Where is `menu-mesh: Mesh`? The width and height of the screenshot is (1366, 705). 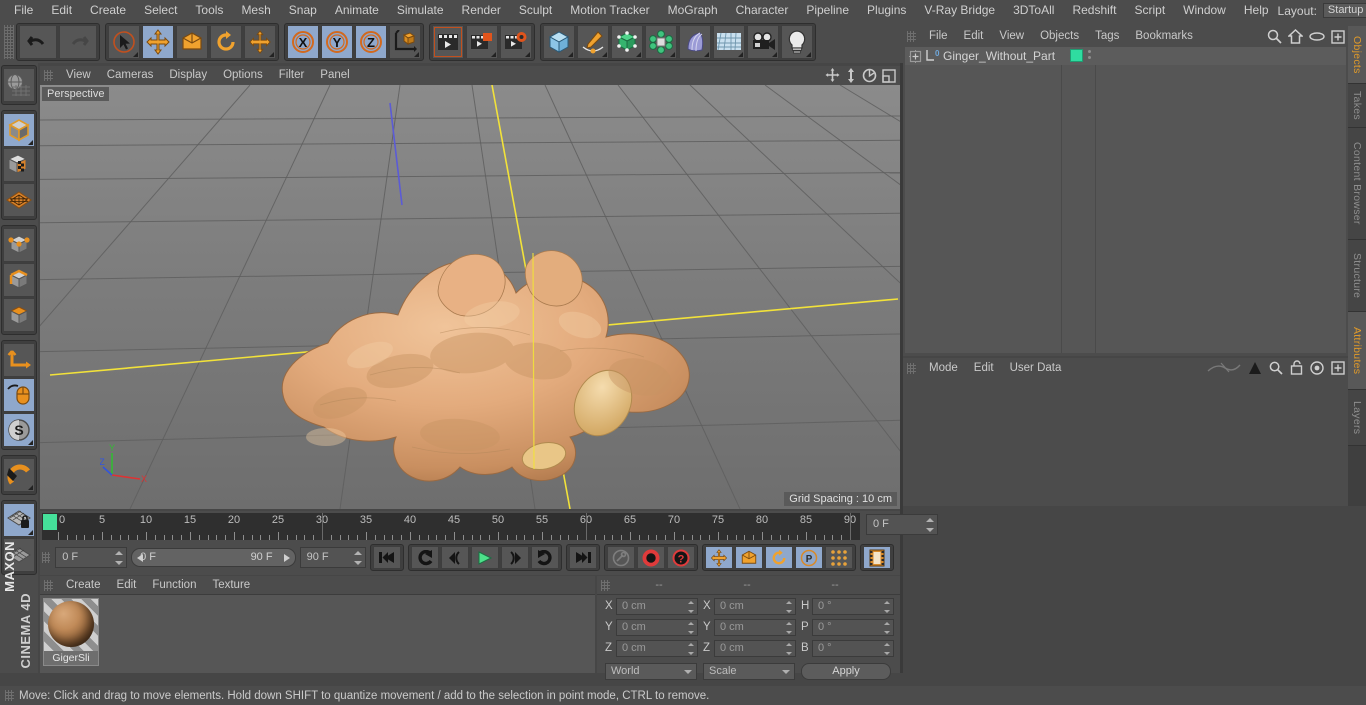 menu-mesh: Mesh is located at coordinates (255, 10).